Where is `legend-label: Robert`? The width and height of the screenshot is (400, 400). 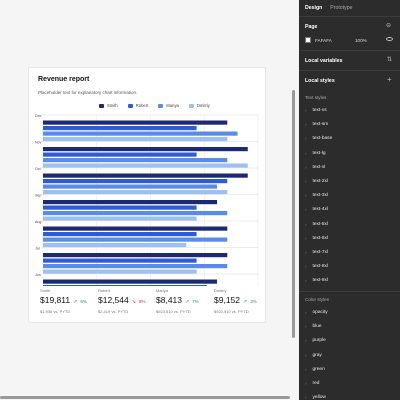
legend-label: Robert is located at coordinates (142, 105).